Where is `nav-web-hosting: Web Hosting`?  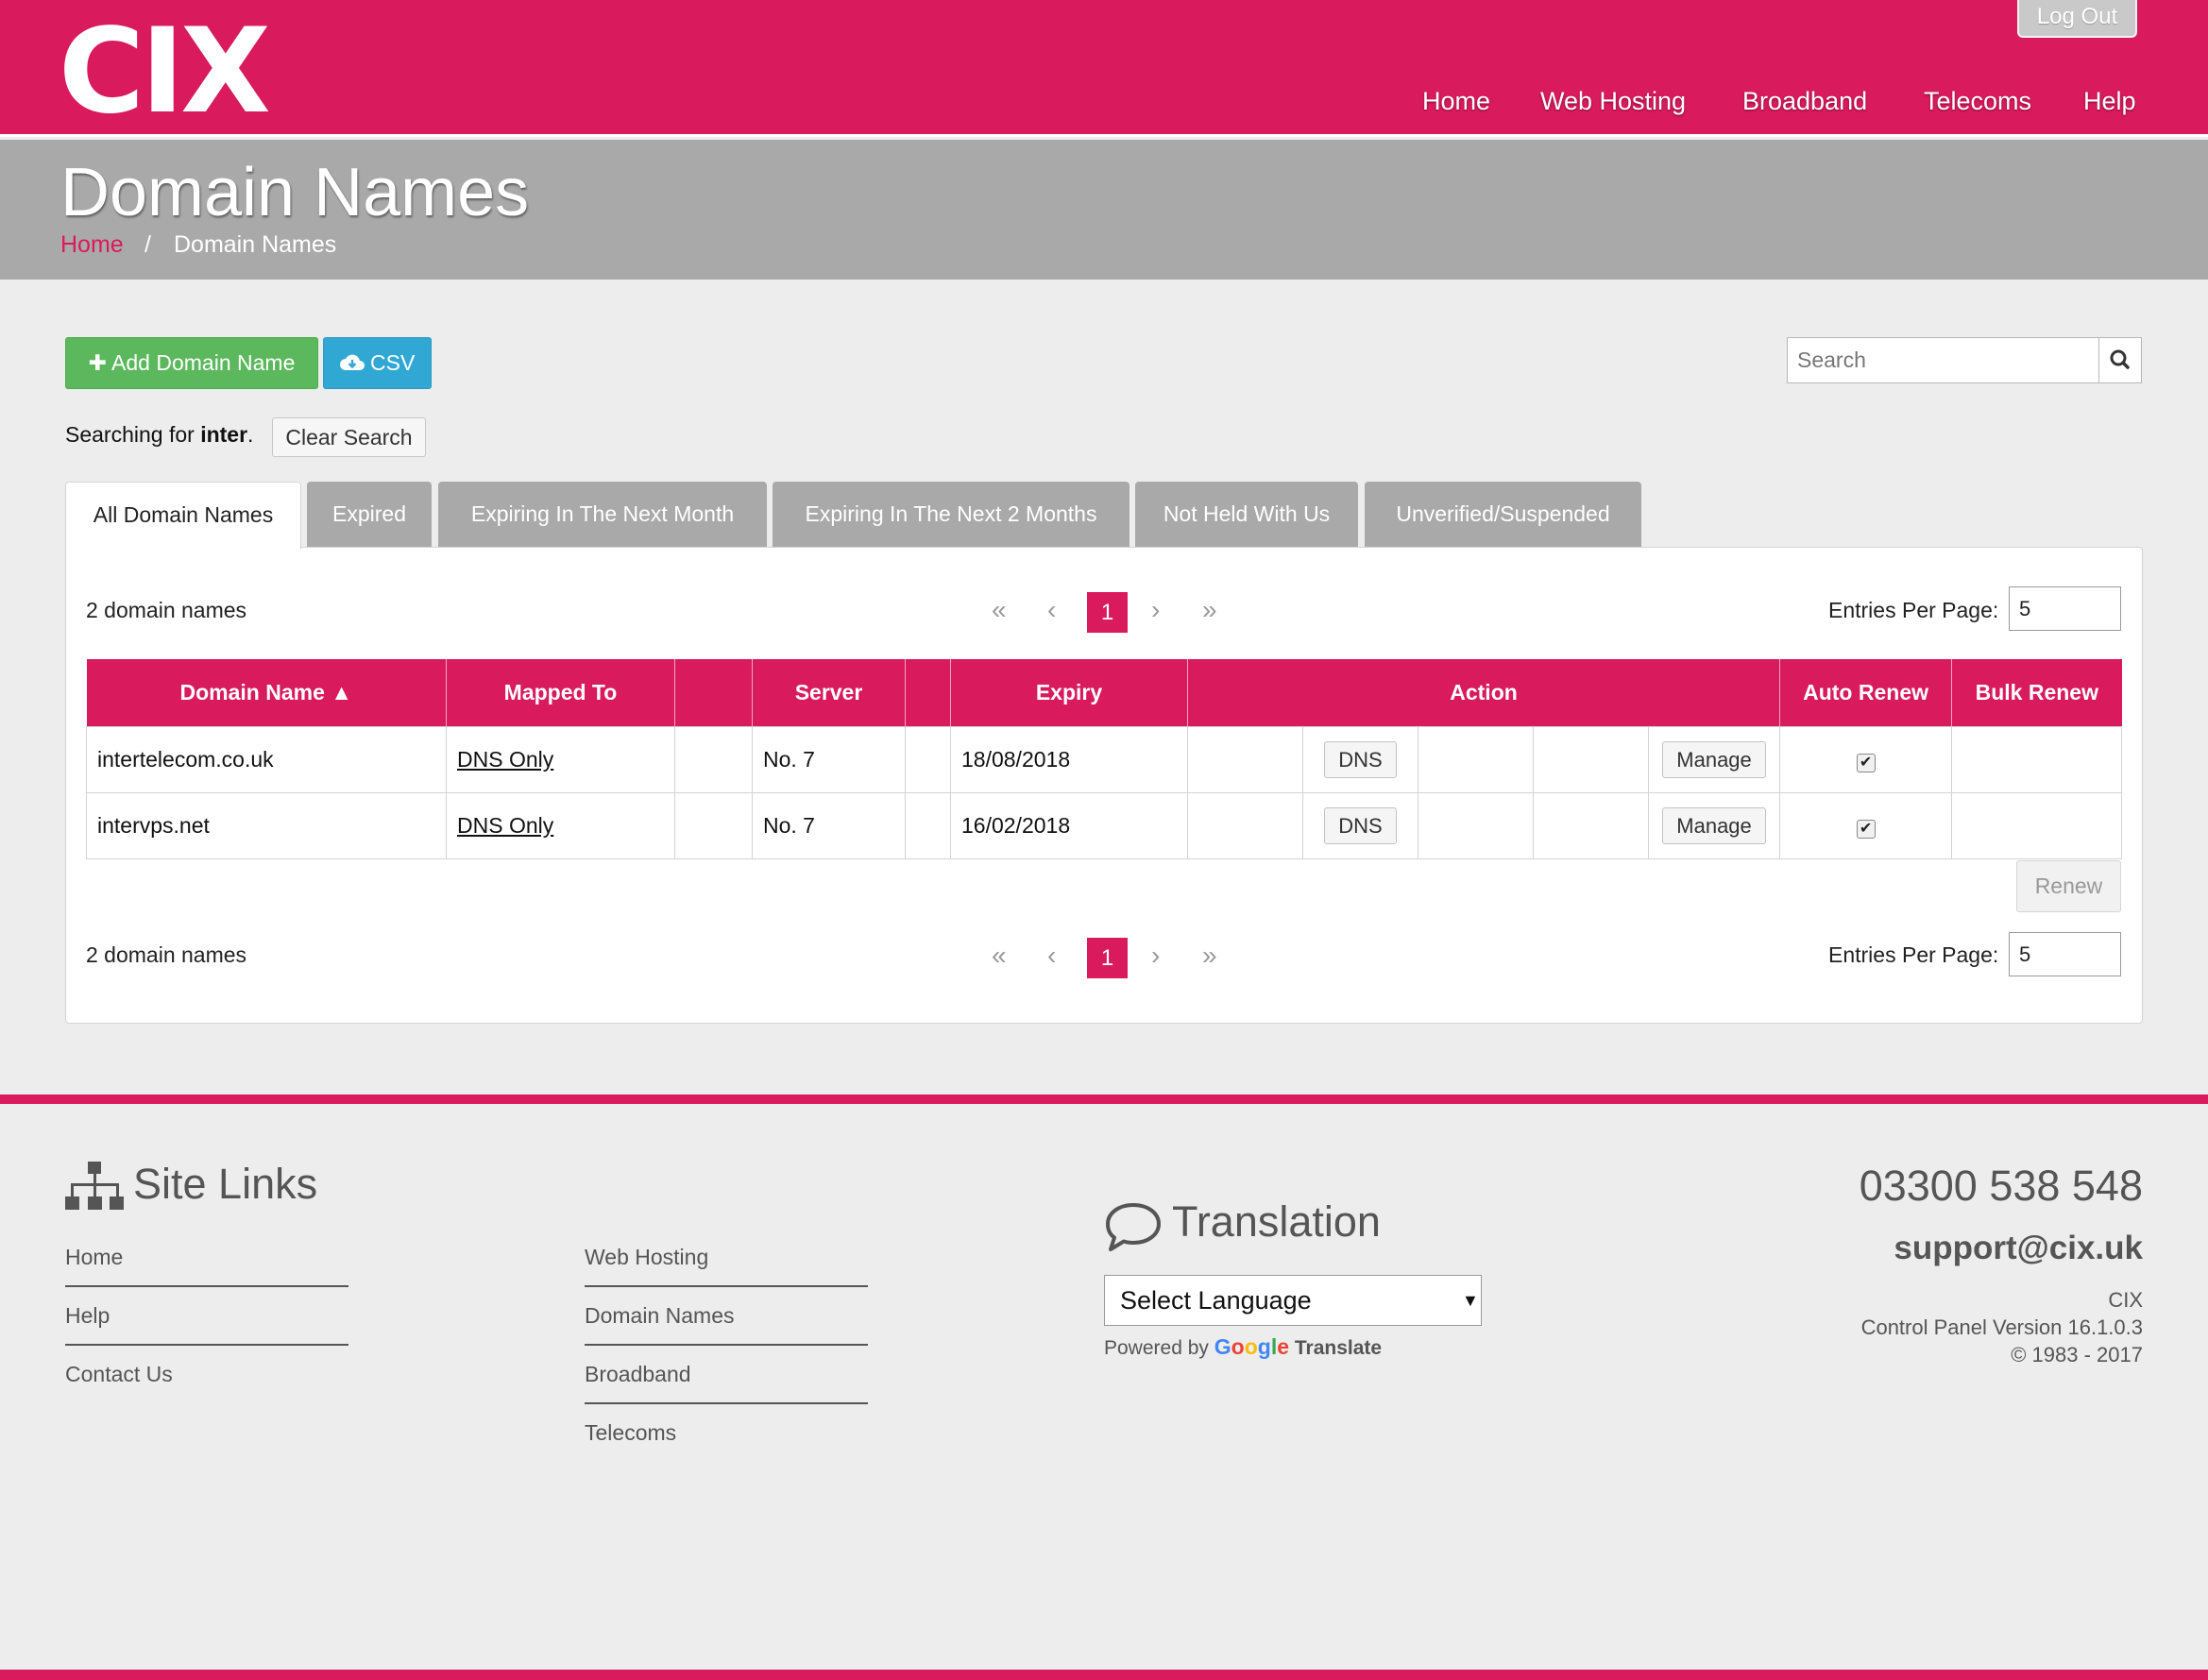
nav-web-hosting: Web Hosting is located at coordinates (1613, 101).